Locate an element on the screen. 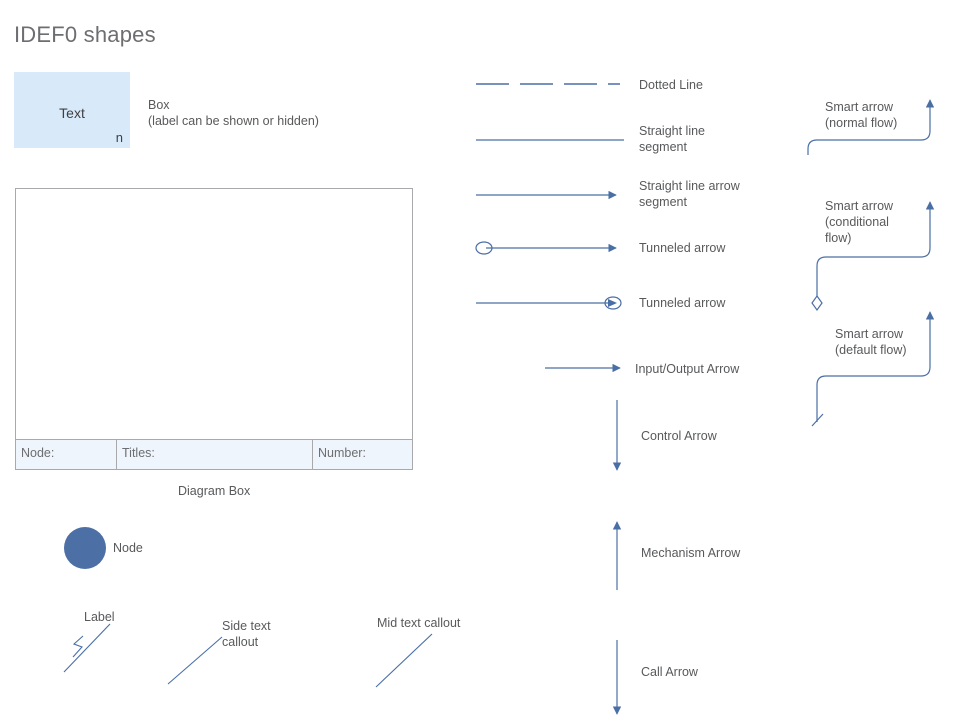 Image resolution: width=980 pixels, height=725 pixels. diagram-box-footer: Node: Titles: Number: is located at coordinates (214, 454).